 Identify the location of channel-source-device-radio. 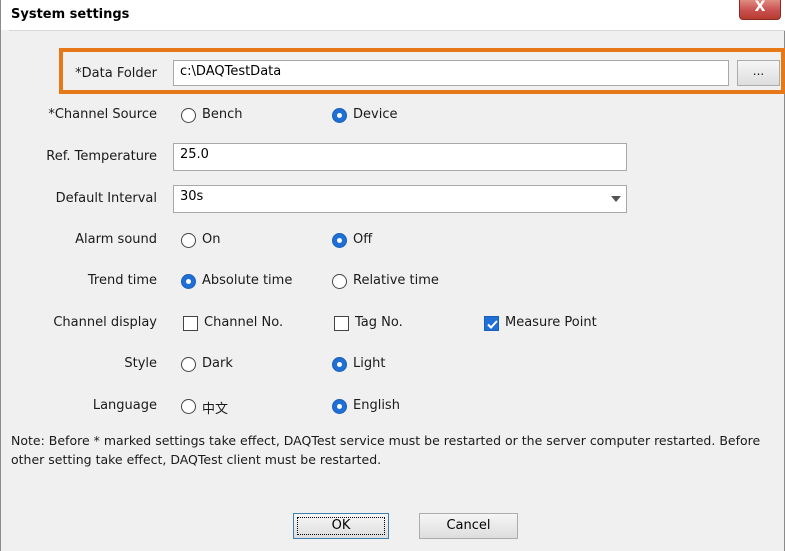
(339, 115).